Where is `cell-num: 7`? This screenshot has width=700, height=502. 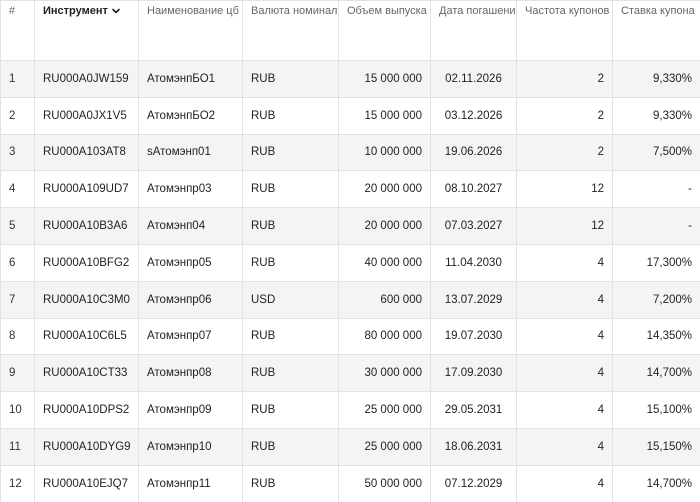 cell-num: 7 is located at coordinates (17, 299).